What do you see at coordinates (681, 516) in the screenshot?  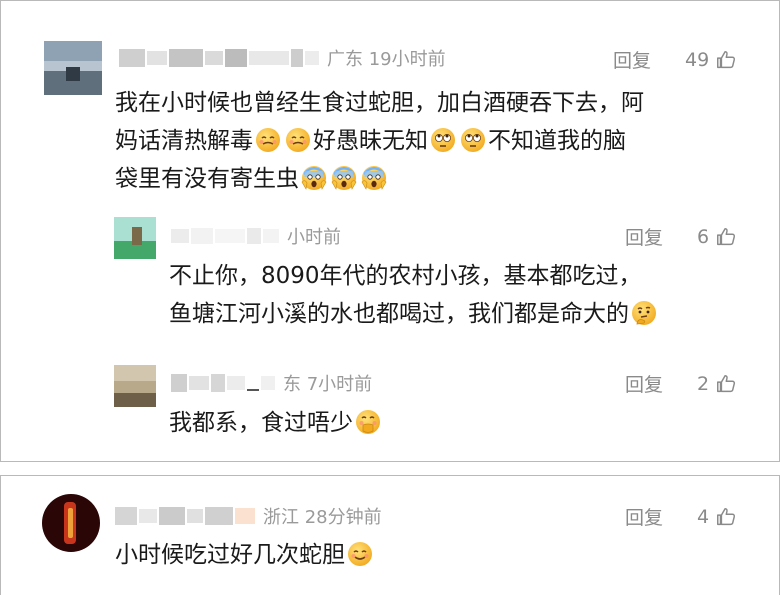 I see `comment-actions: 回复 4` at bounding box center [681, 516].